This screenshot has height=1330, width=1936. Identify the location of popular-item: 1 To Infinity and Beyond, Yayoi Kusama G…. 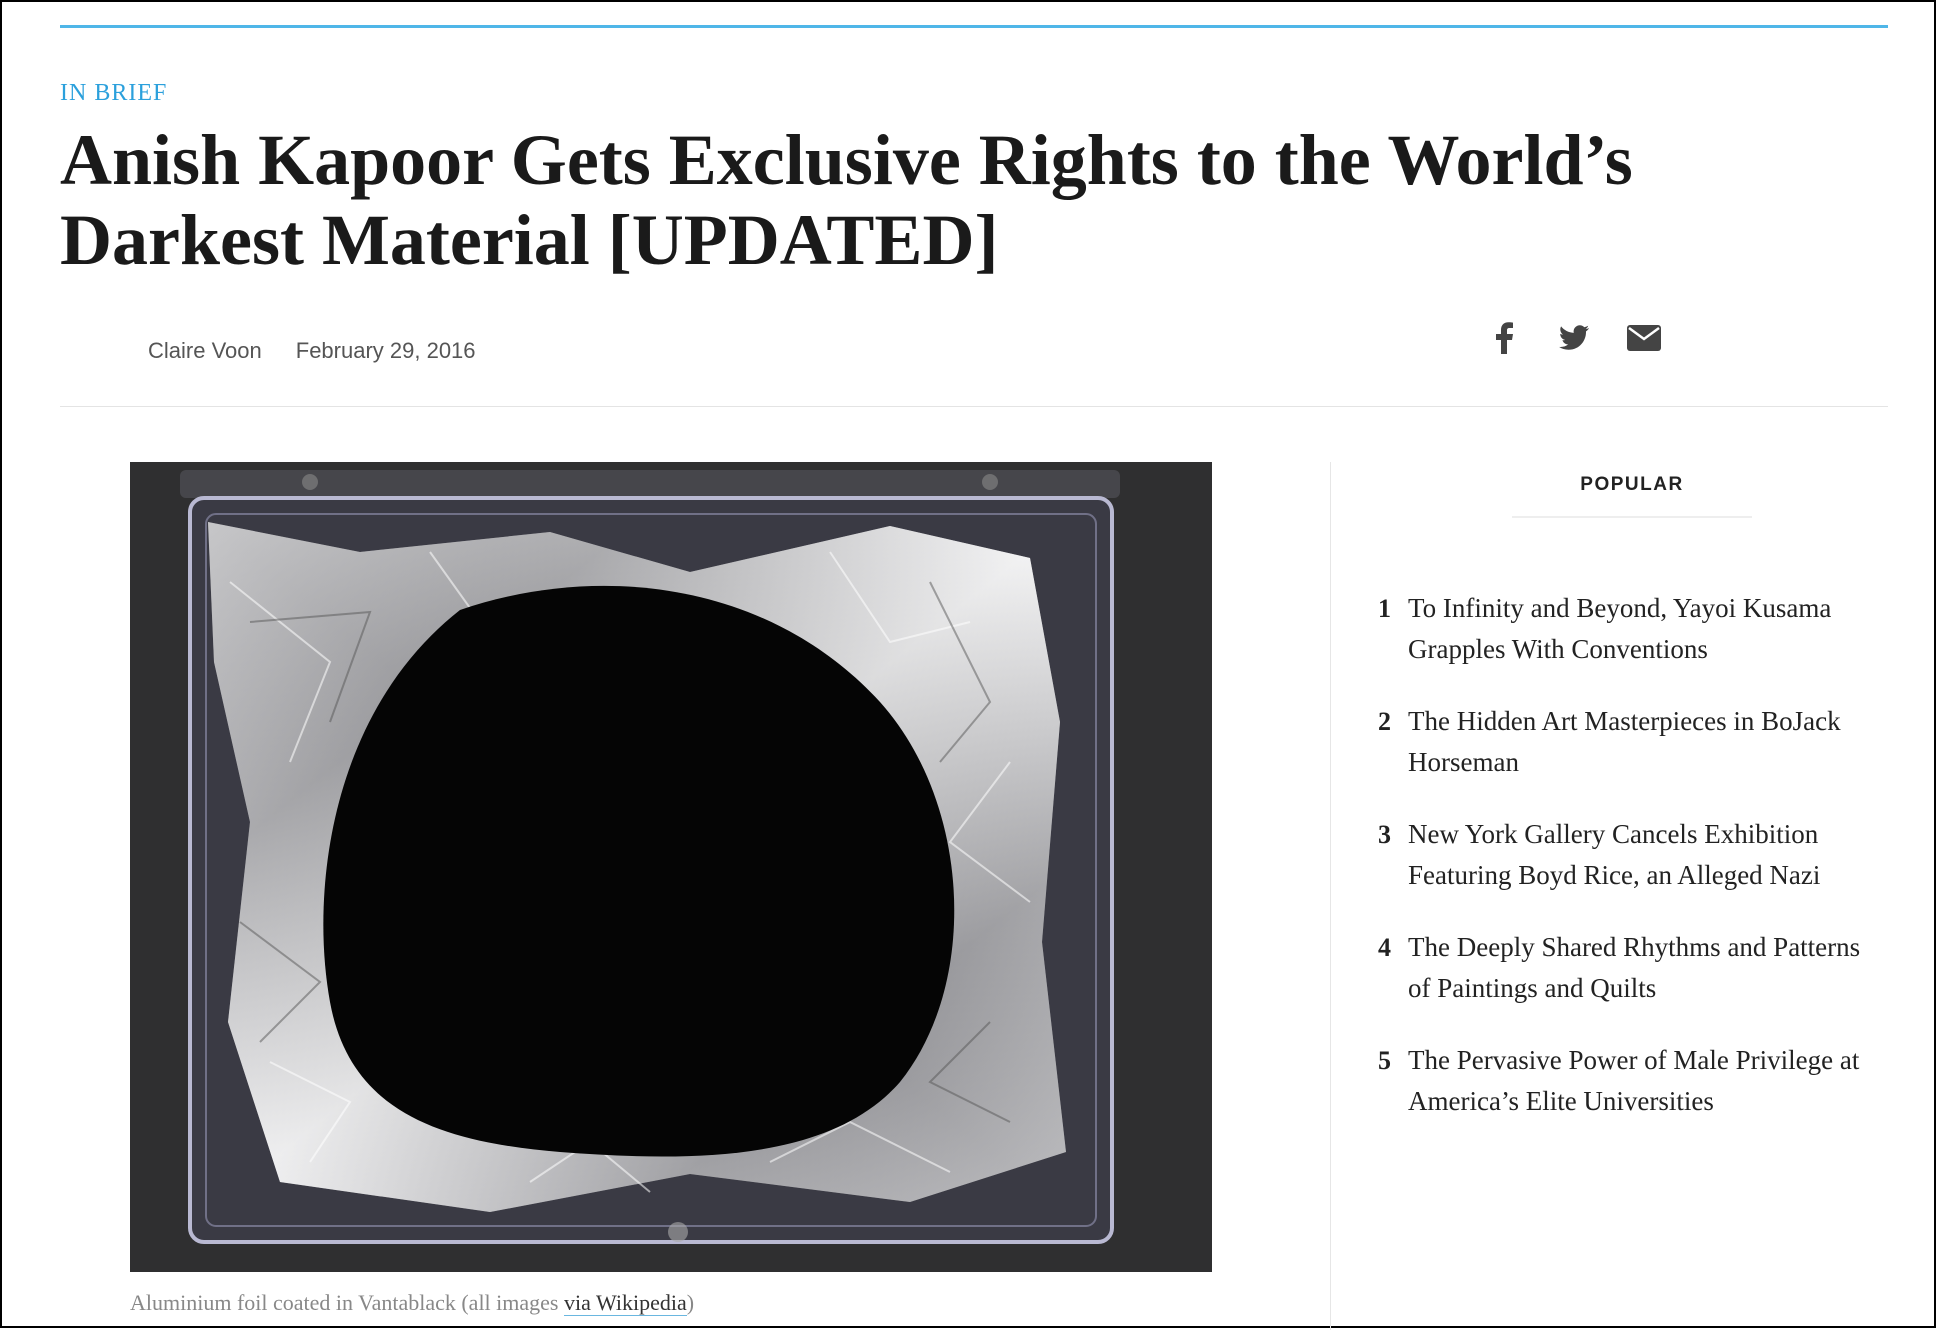
(1633, 629).